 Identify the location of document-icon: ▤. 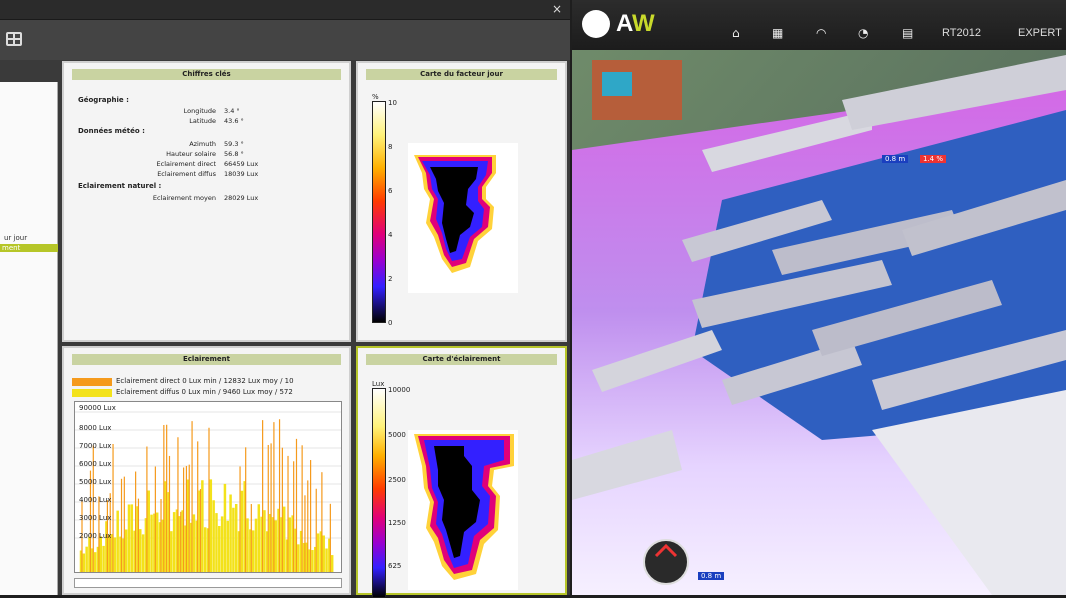
(907, 33).